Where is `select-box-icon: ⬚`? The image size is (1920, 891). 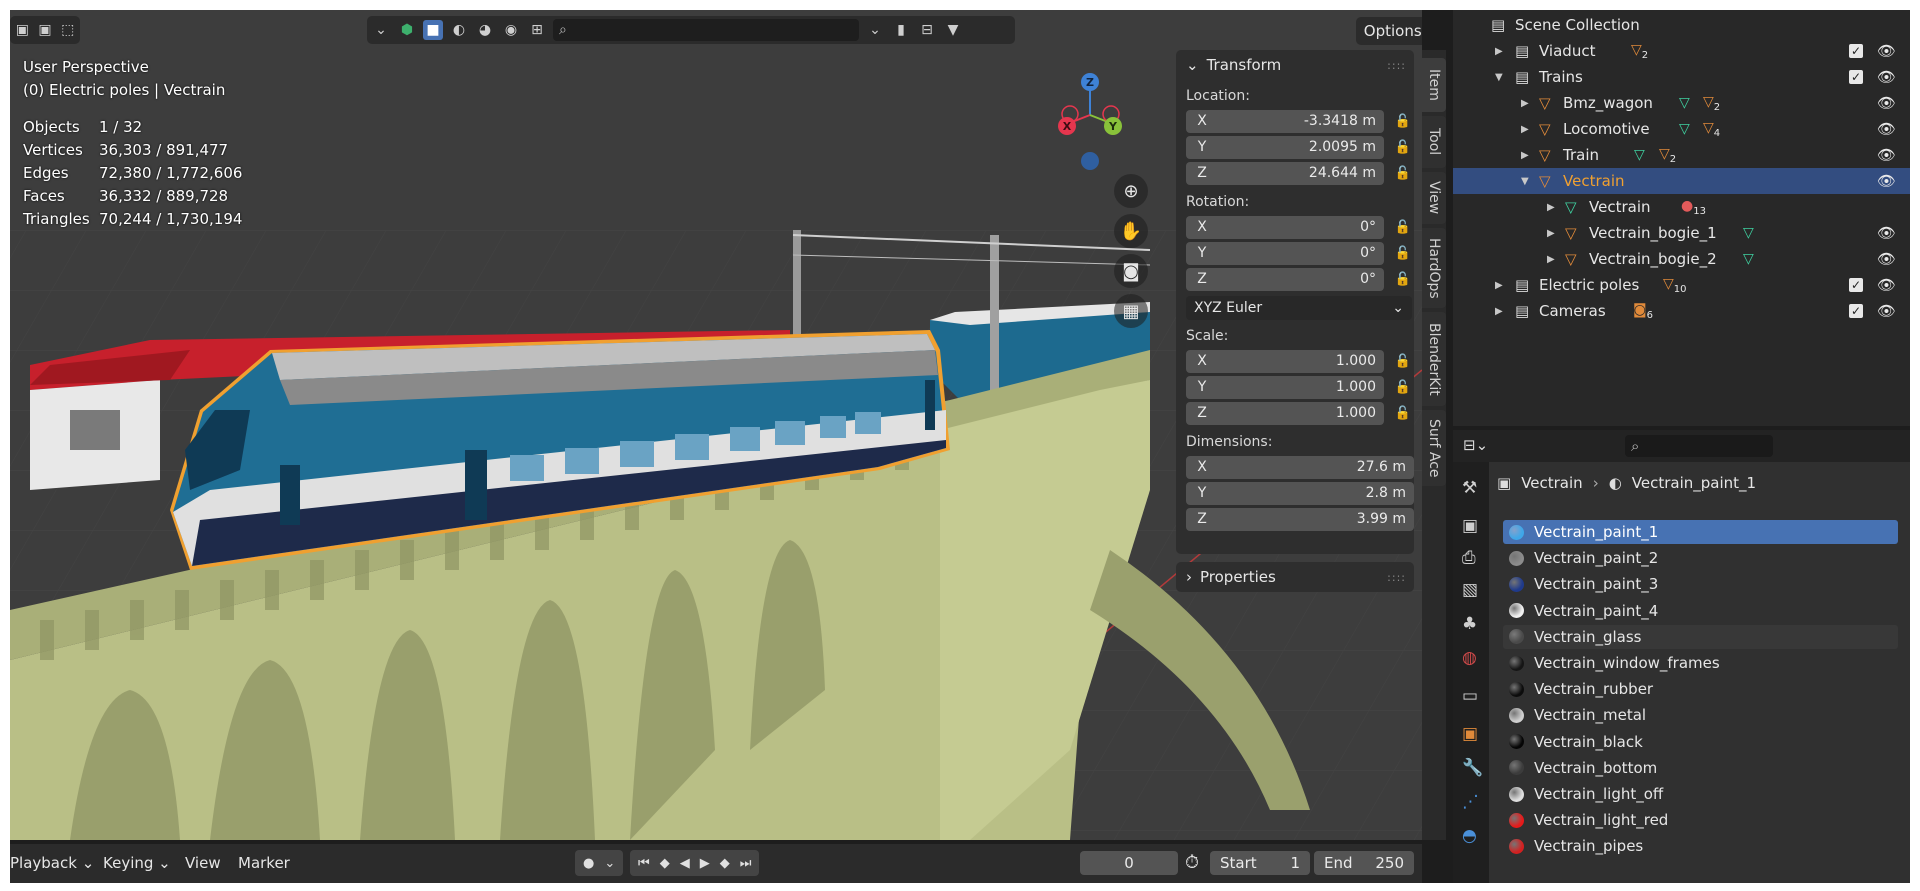 select-box-icon: ⬚ is located at coordinates (67, 30).